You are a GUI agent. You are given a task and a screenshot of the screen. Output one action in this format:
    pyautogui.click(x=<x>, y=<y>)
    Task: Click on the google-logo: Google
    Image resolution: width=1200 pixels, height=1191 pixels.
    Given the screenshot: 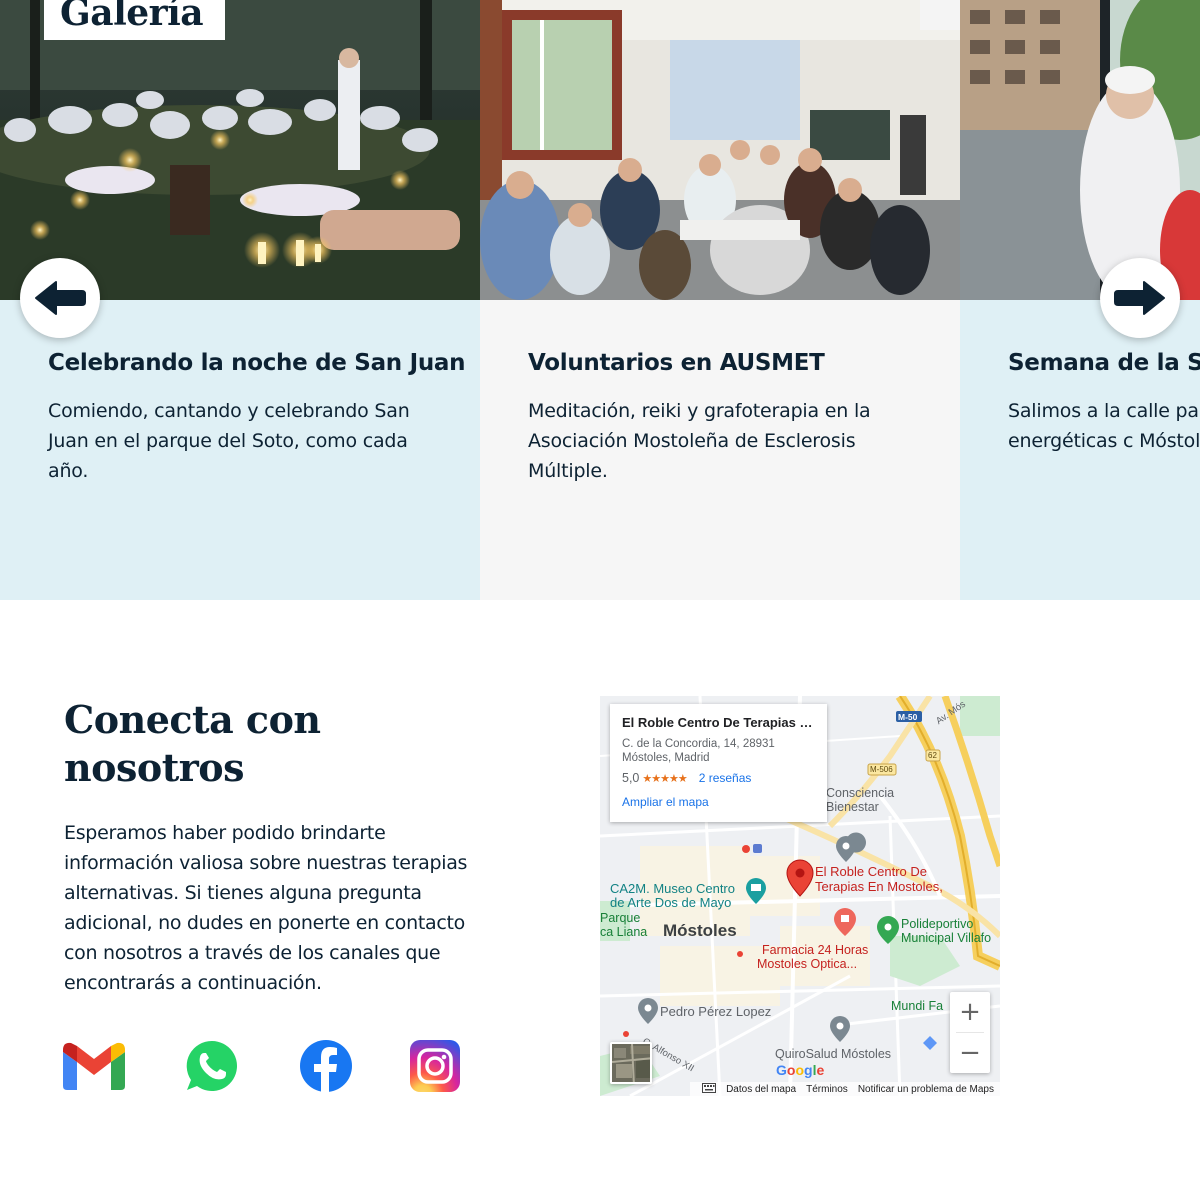 What is the action you would take?
    pyautogui.click(x=800, y=1070)
    